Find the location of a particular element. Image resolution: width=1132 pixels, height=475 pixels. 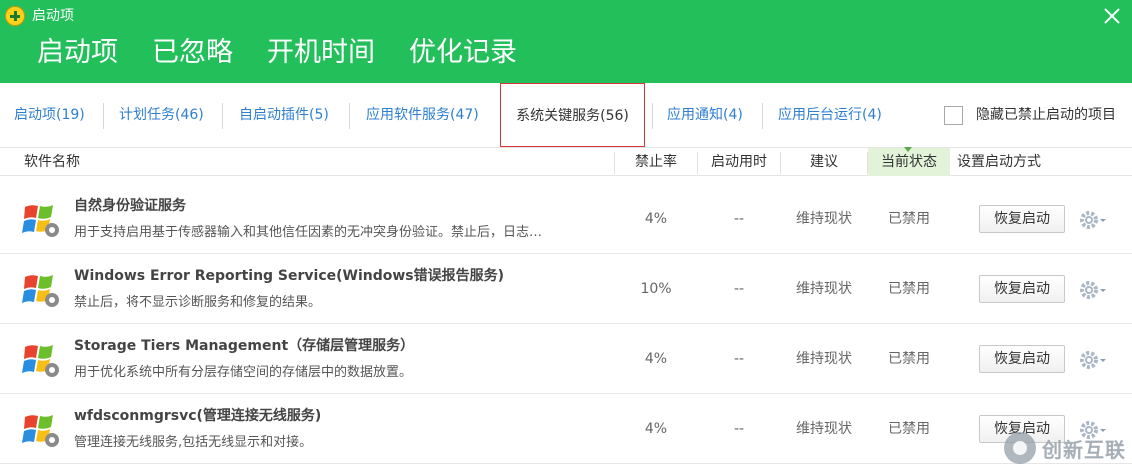

subtab-startup: 启动项(19) is located at coordinates (49, 115).